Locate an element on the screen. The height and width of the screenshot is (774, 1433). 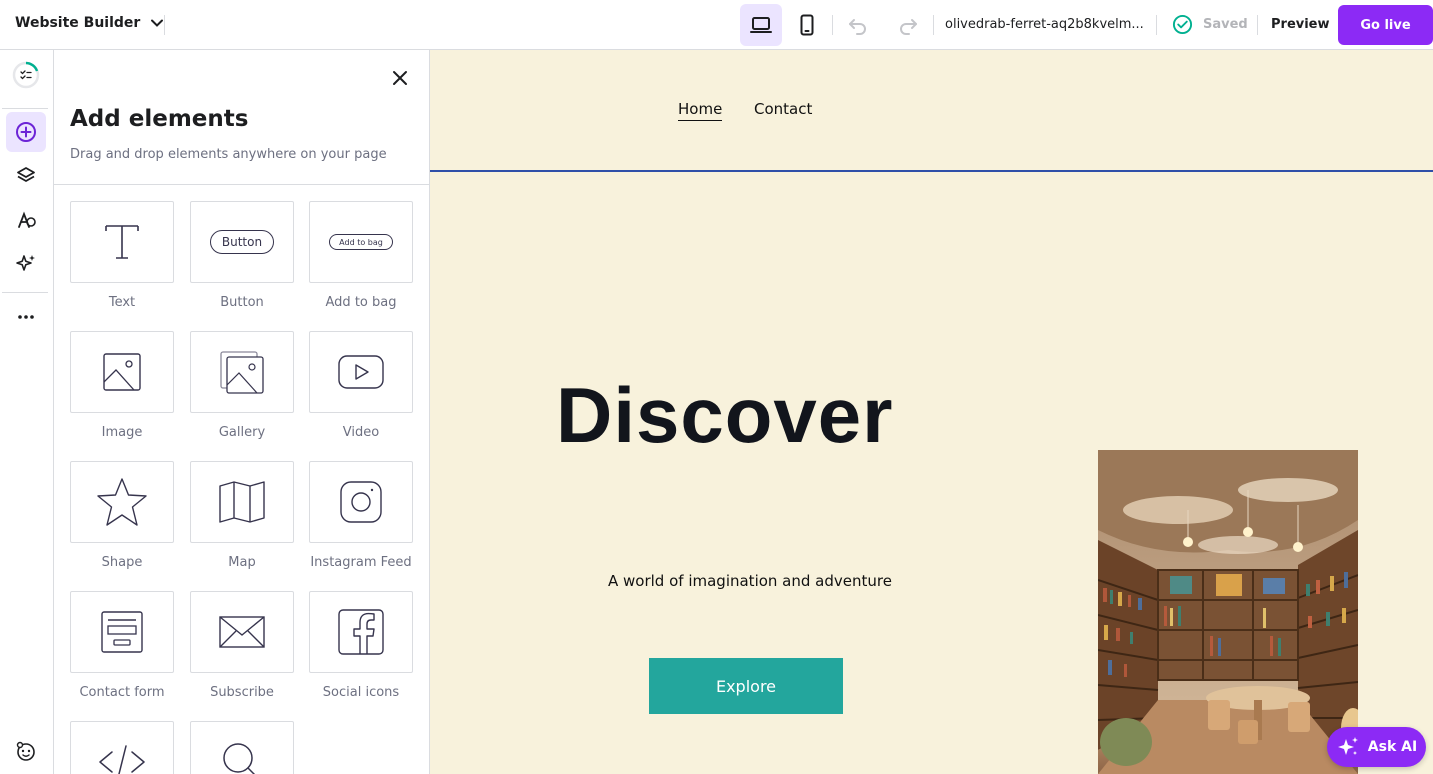
checklist-button is located at coordinates (26, 75).